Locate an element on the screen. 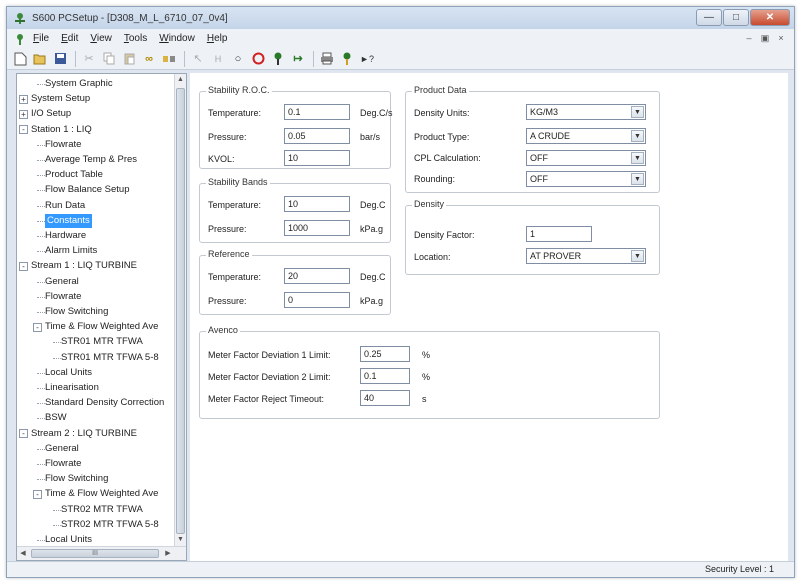 The image size is (801, 584). tree-item: Alarm Limits is located at coordinates (71, 251).